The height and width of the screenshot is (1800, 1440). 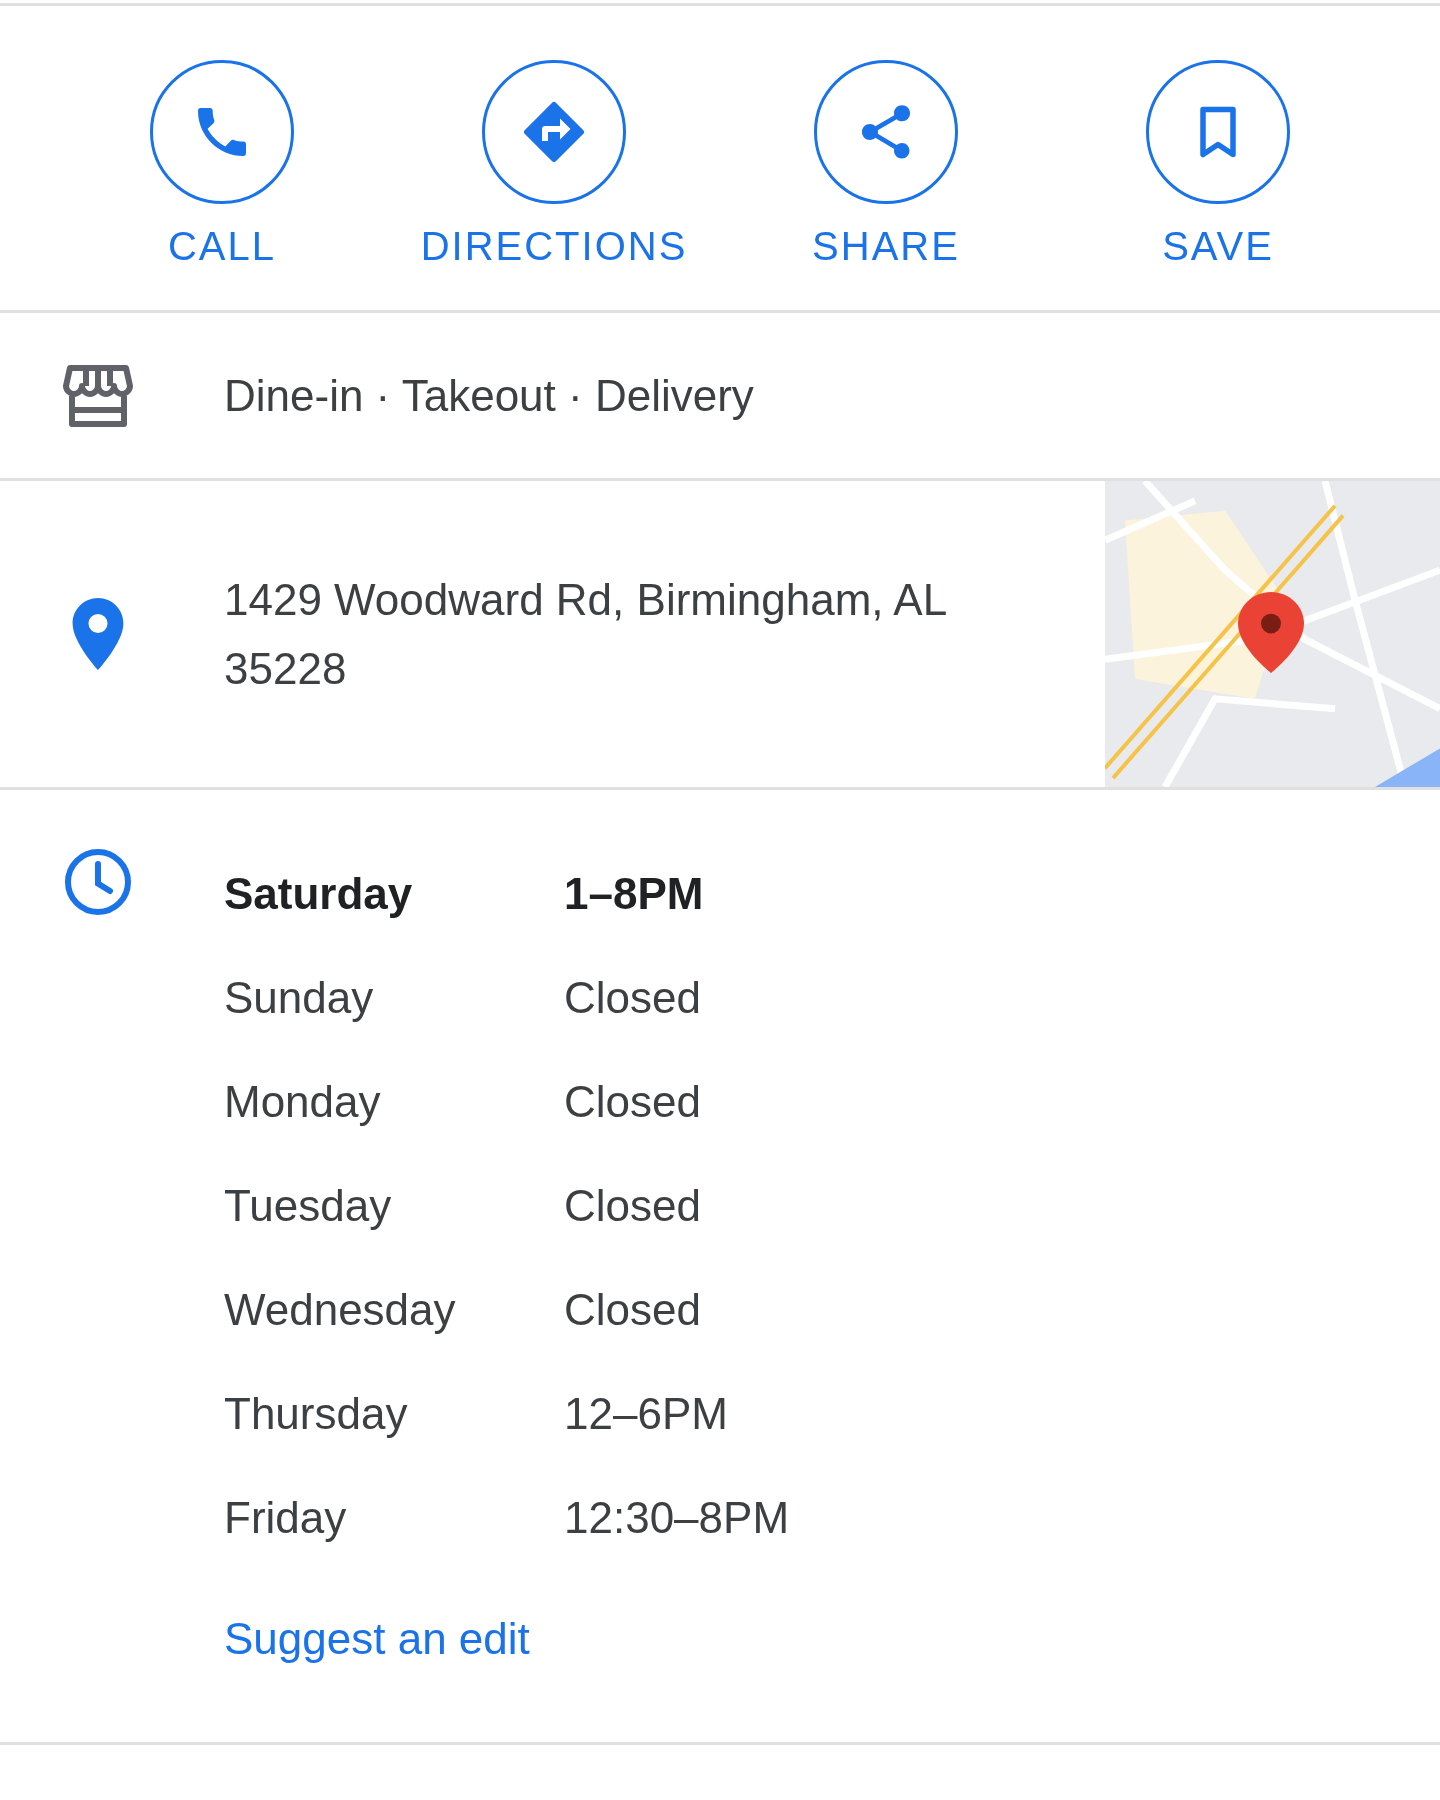 I want to click on opening-hours: 12:30–8PM, so click(x=677, y=1518).